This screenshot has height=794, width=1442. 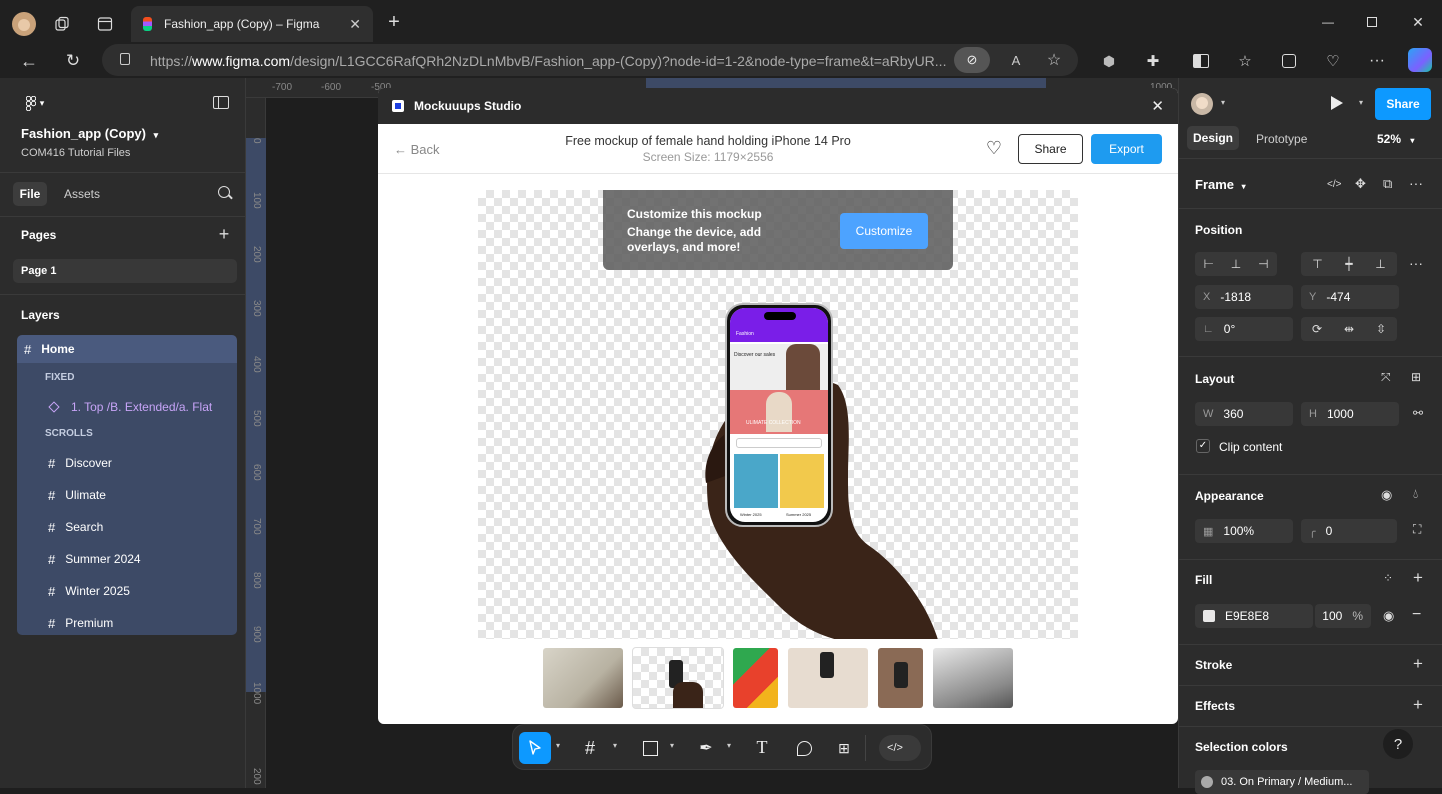 I want to click on blend-mode-icon: 💧︎, so click(x=1415, y=494).